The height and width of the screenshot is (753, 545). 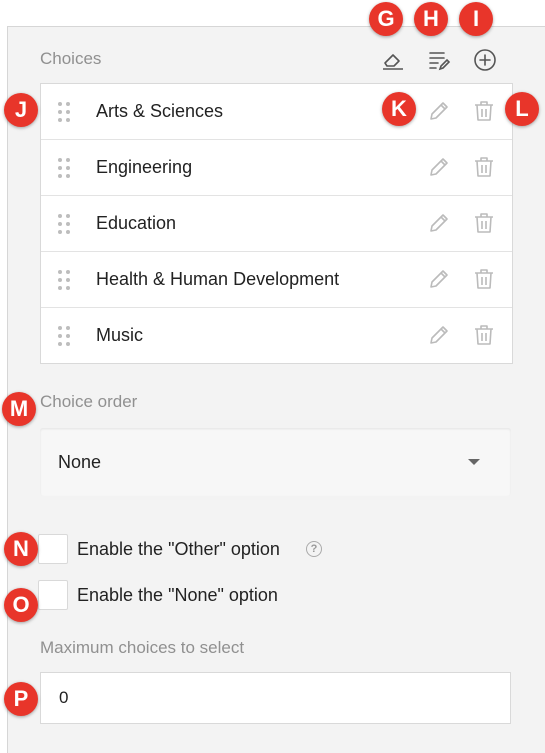 I want to click on choice-order-select: None, so click(x=275, y=462).